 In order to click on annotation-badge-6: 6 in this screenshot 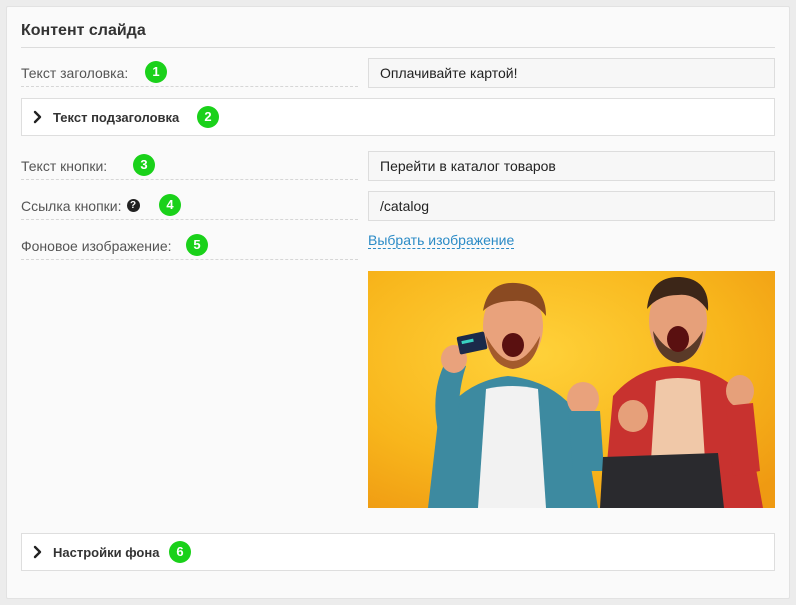, I will do `click(180, 552)`.